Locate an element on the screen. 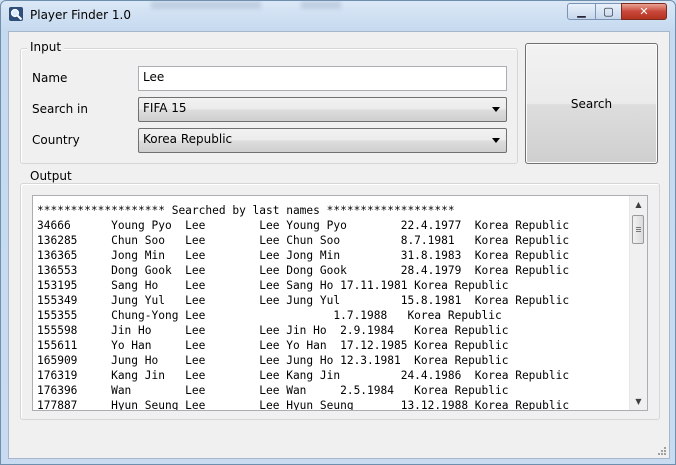 Image resolution: width=676 pixels, height=465 pixels. close-icon: ✕ is located at coordinates (644, 11).